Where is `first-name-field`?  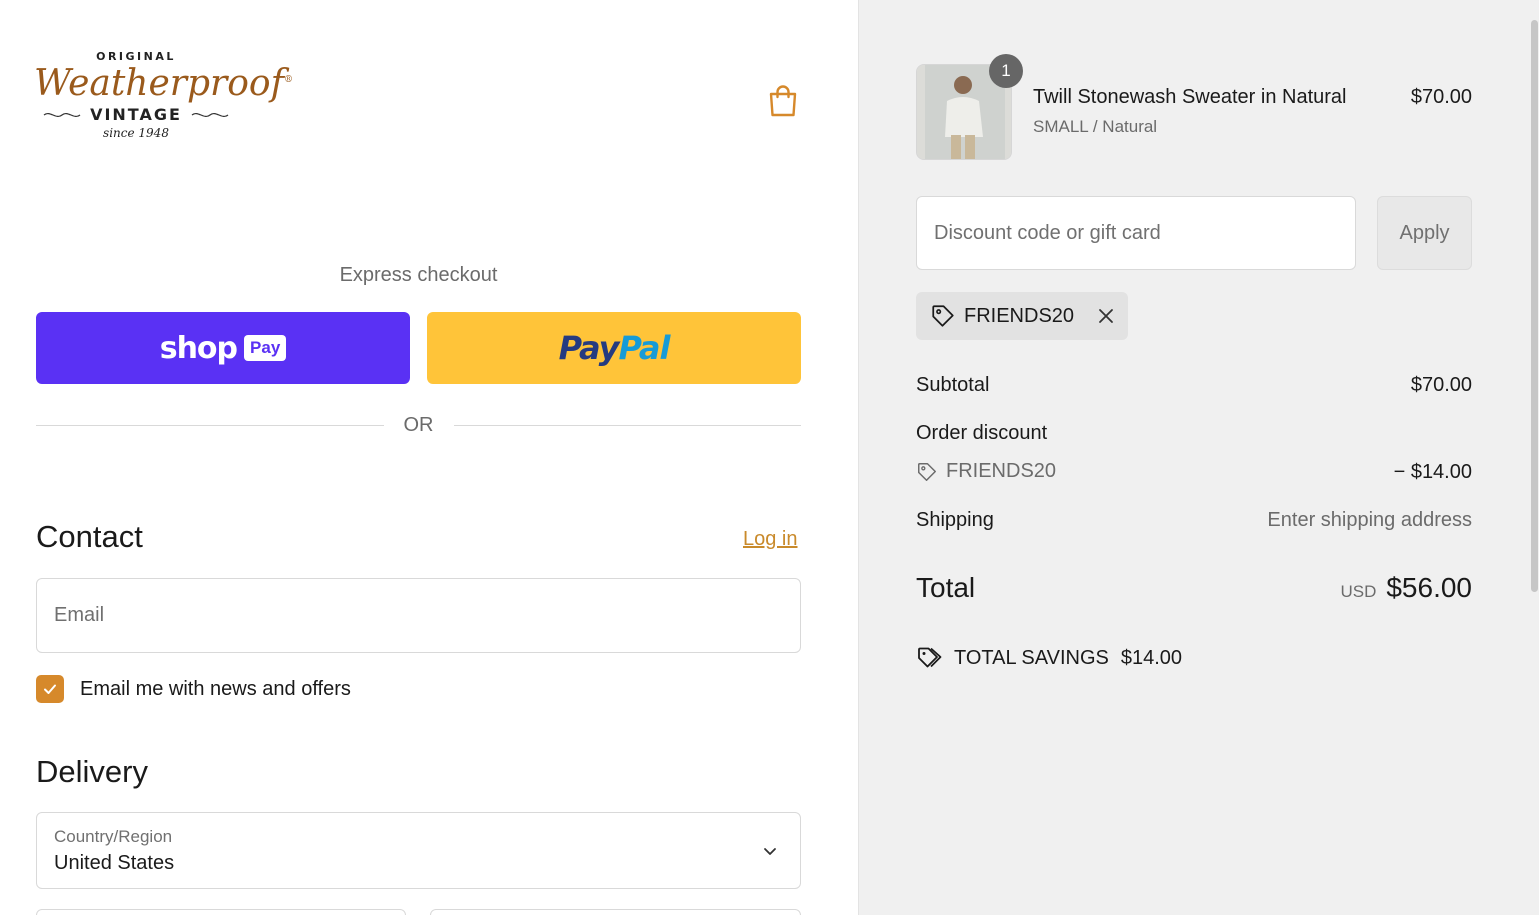 first-name-field is located at coordinates (221, 912).